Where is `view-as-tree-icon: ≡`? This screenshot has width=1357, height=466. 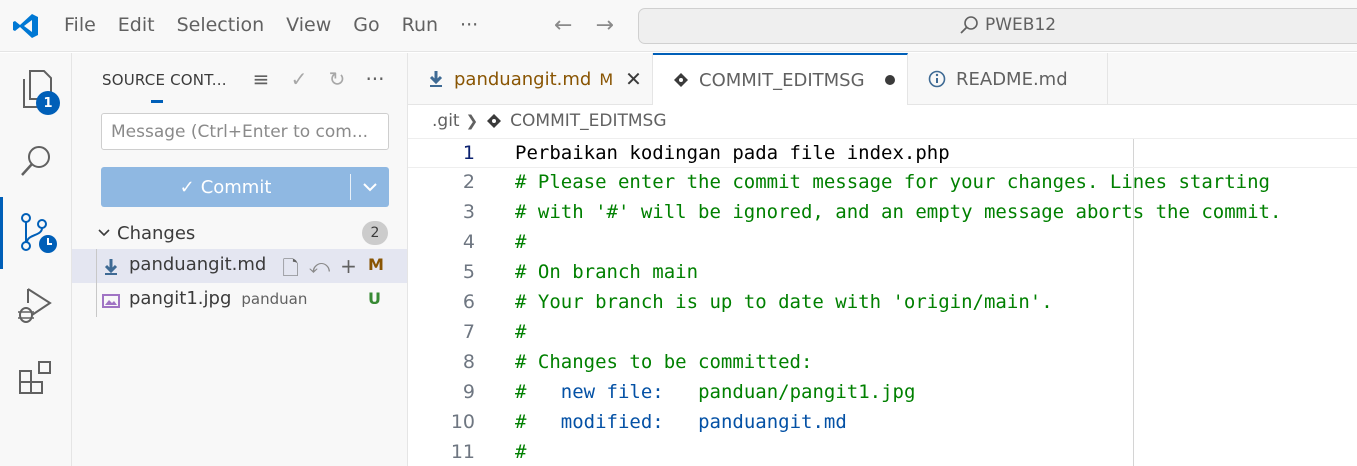
view-as-tree-icon: ≡ is located at coordinates (261, 79).